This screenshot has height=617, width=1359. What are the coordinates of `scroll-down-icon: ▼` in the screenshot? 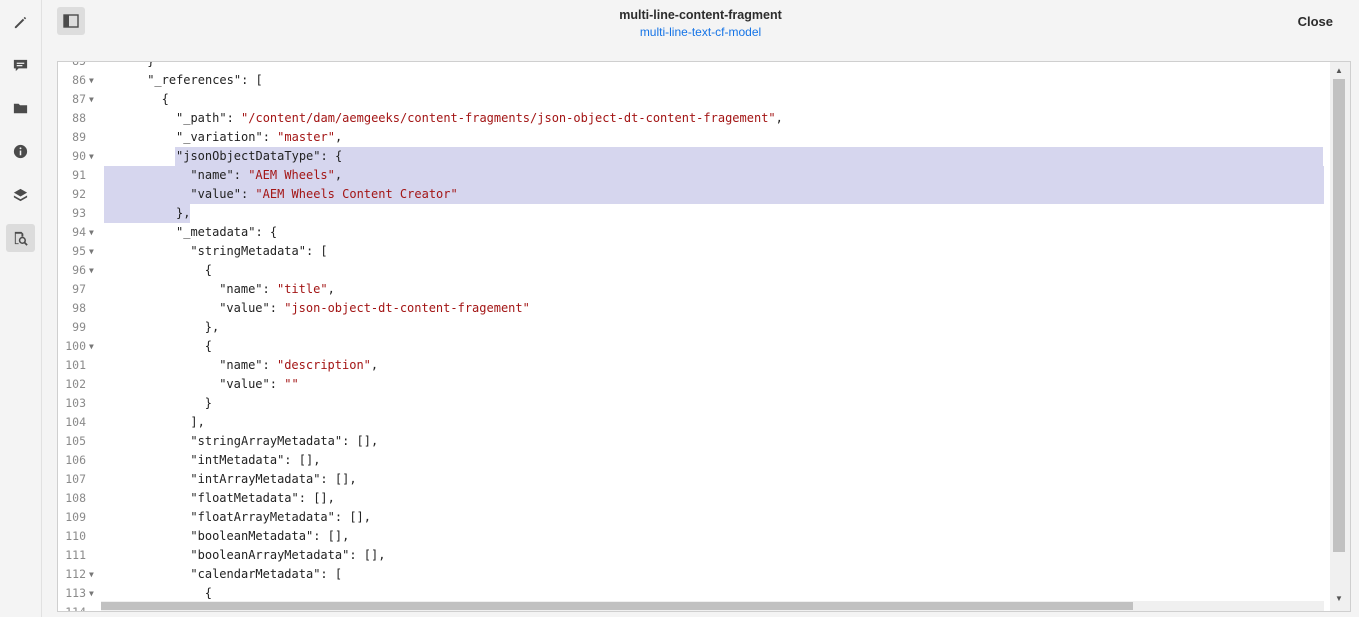 It's located at (1339, 598).